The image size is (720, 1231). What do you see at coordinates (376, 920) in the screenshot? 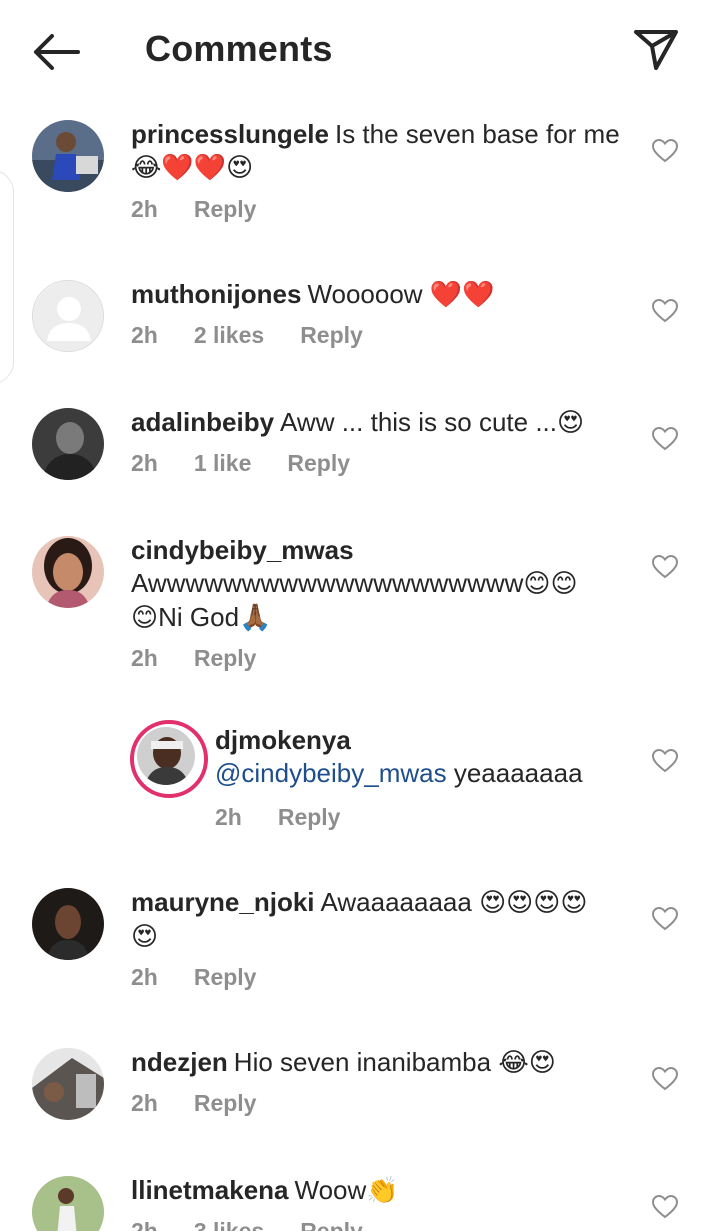
I see `comment-text: mauryne_njoki Awaaaaaaaa 😍😍😍😍 😍` at bounding box center [376, 920].